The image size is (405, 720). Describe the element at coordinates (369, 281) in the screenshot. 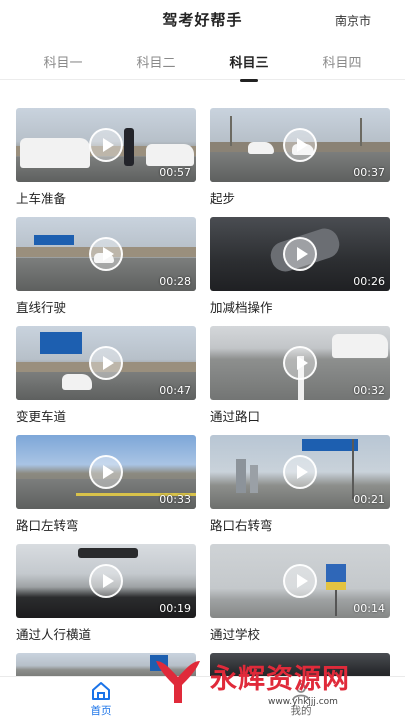

I see `video-duration: 00:26` at that location.